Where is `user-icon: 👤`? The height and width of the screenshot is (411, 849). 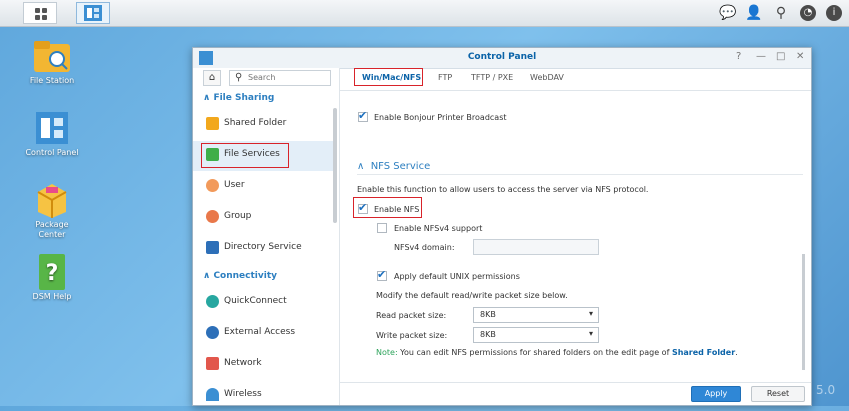 user-icon: 👤 is located at coordinates (754, 13).